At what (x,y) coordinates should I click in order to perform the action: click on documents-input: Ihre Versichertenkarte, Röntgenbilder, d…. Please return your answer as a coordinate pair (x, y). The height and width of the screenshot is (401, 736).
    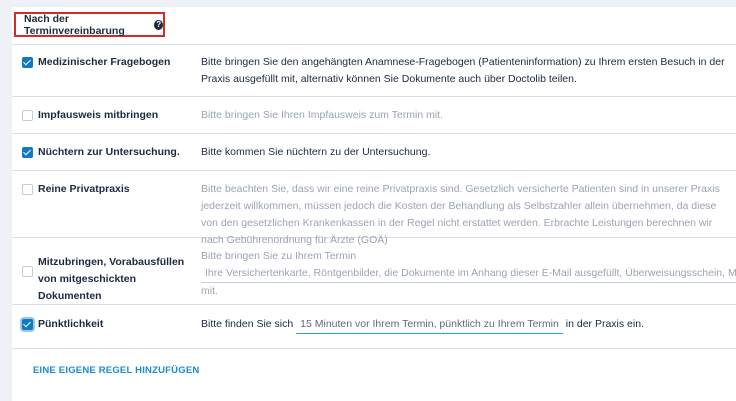
    Looking at the image, I should click on (468, 274).